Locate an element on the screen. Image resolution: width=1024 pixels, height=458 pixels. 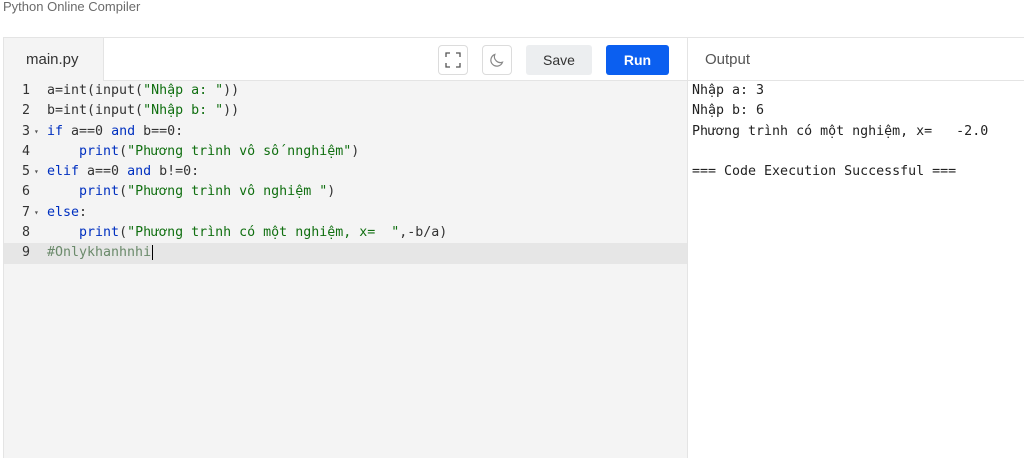
code-text: elif a==0 and b!=0: is located at coordinates (123, 172).